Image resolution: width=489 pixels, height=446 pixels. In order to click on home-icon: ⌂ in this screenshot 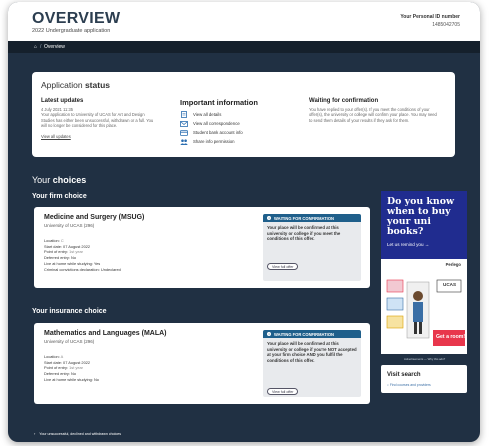, I will do `click(35, 47)`.